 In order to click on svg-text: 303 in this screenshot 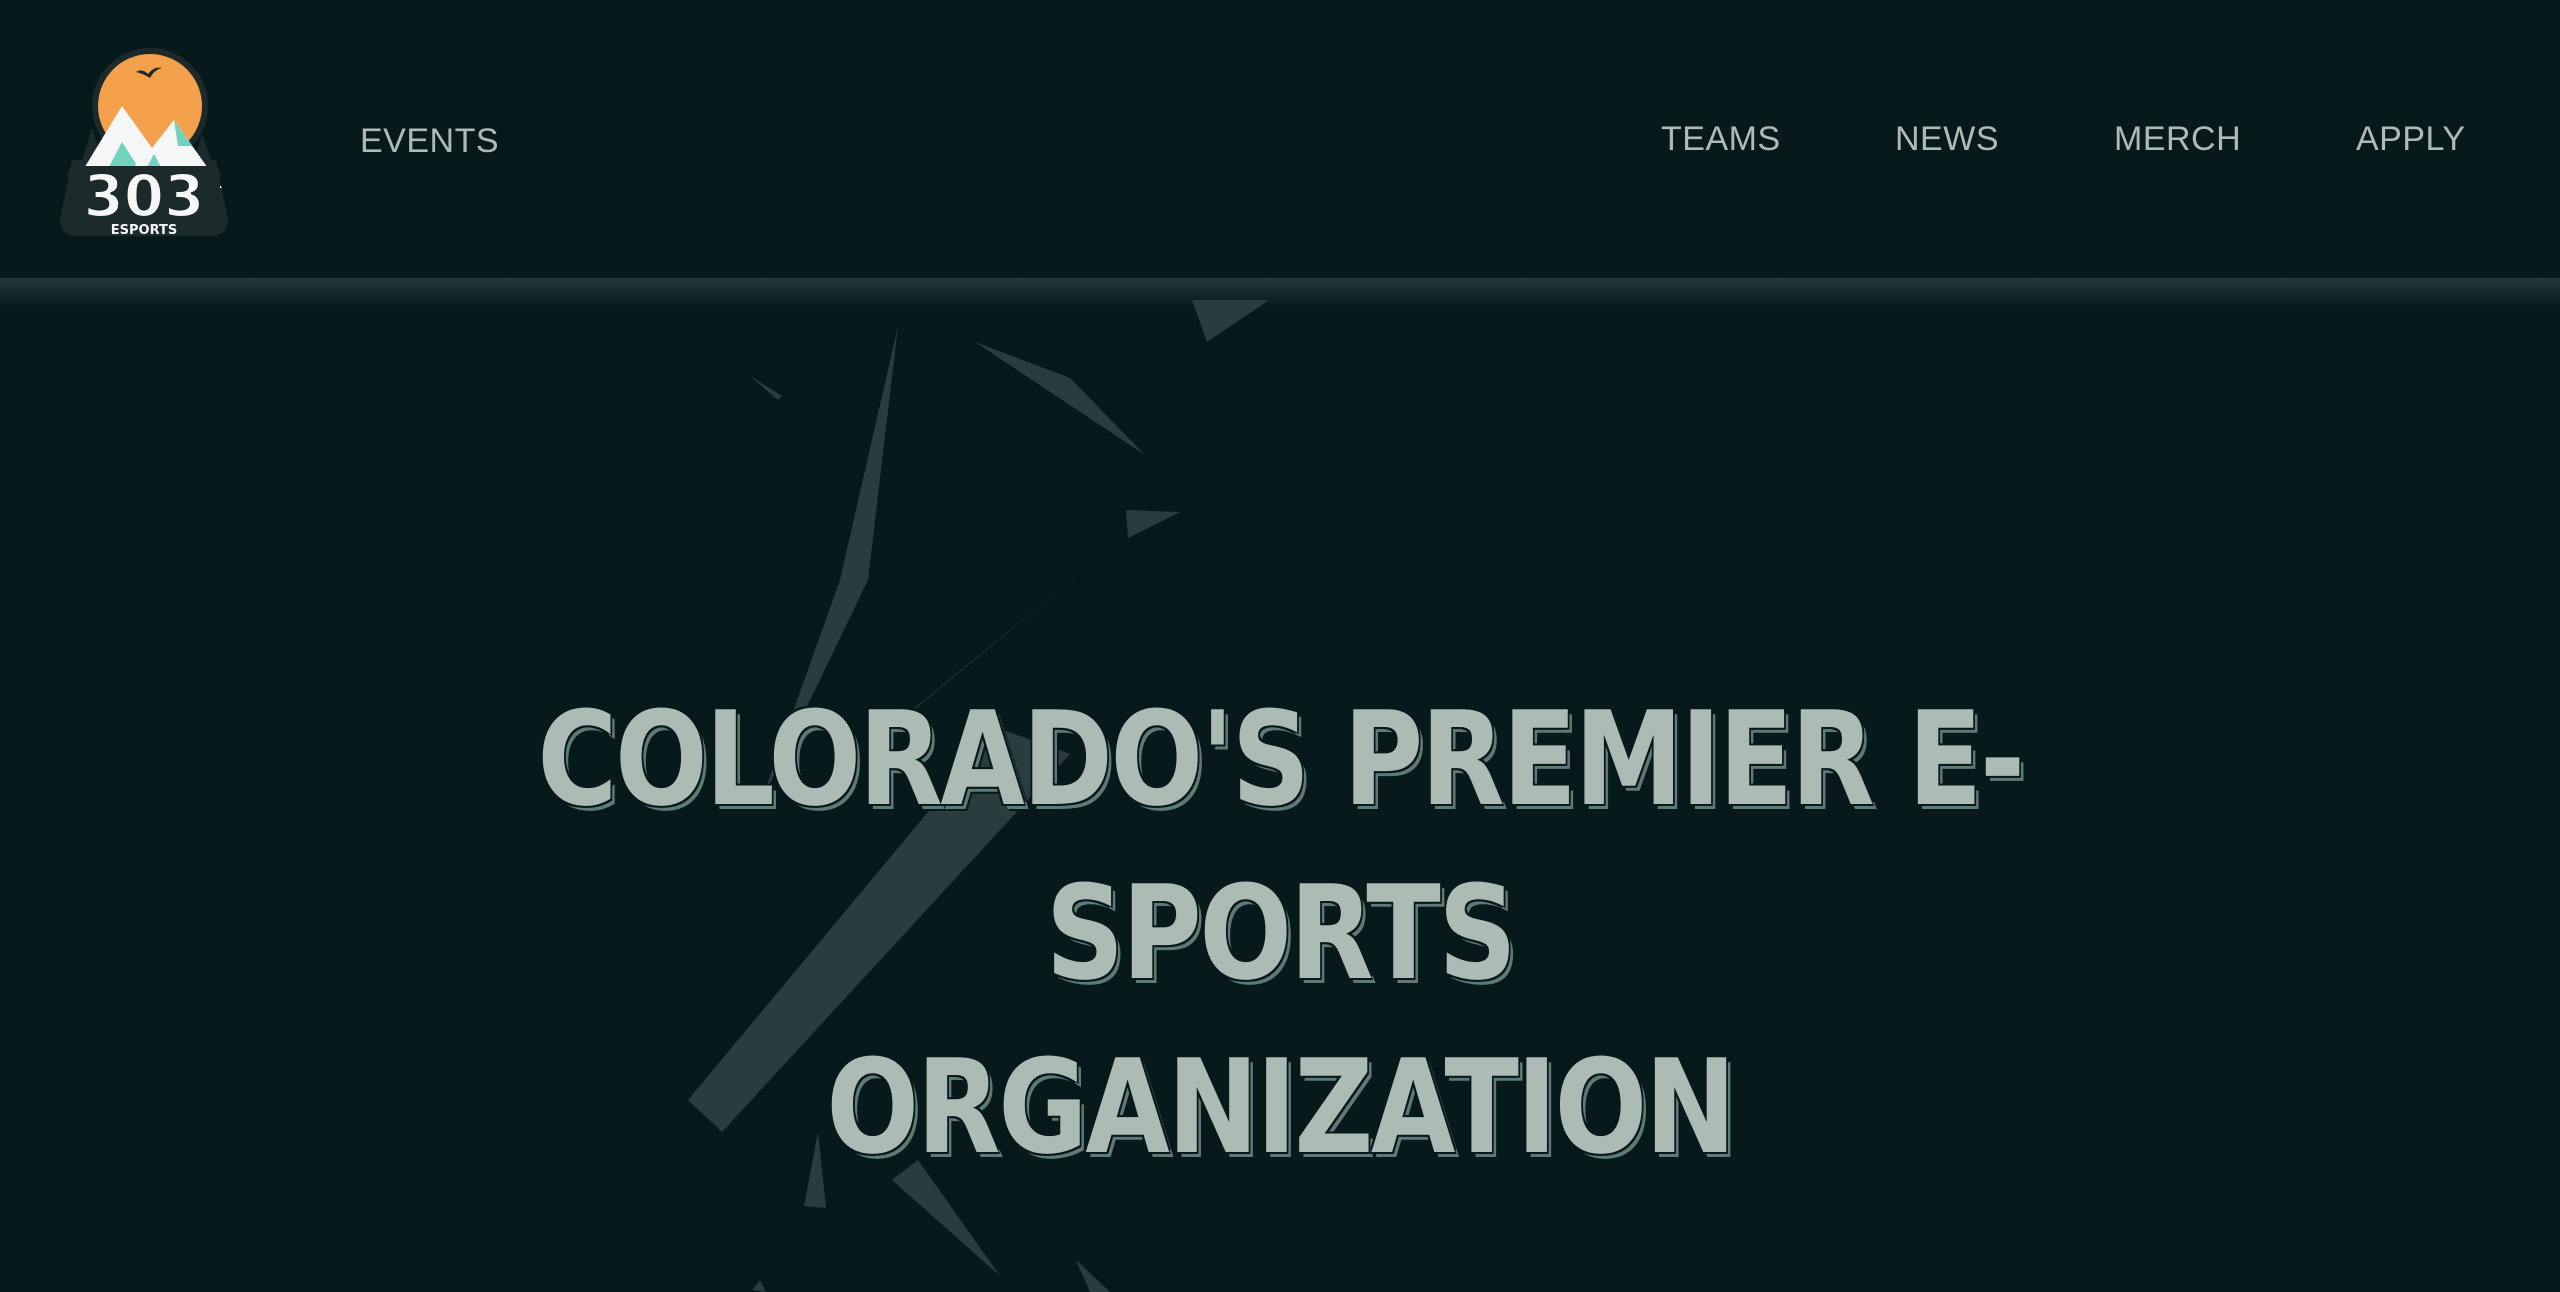, I will do `click(143, 196)`.